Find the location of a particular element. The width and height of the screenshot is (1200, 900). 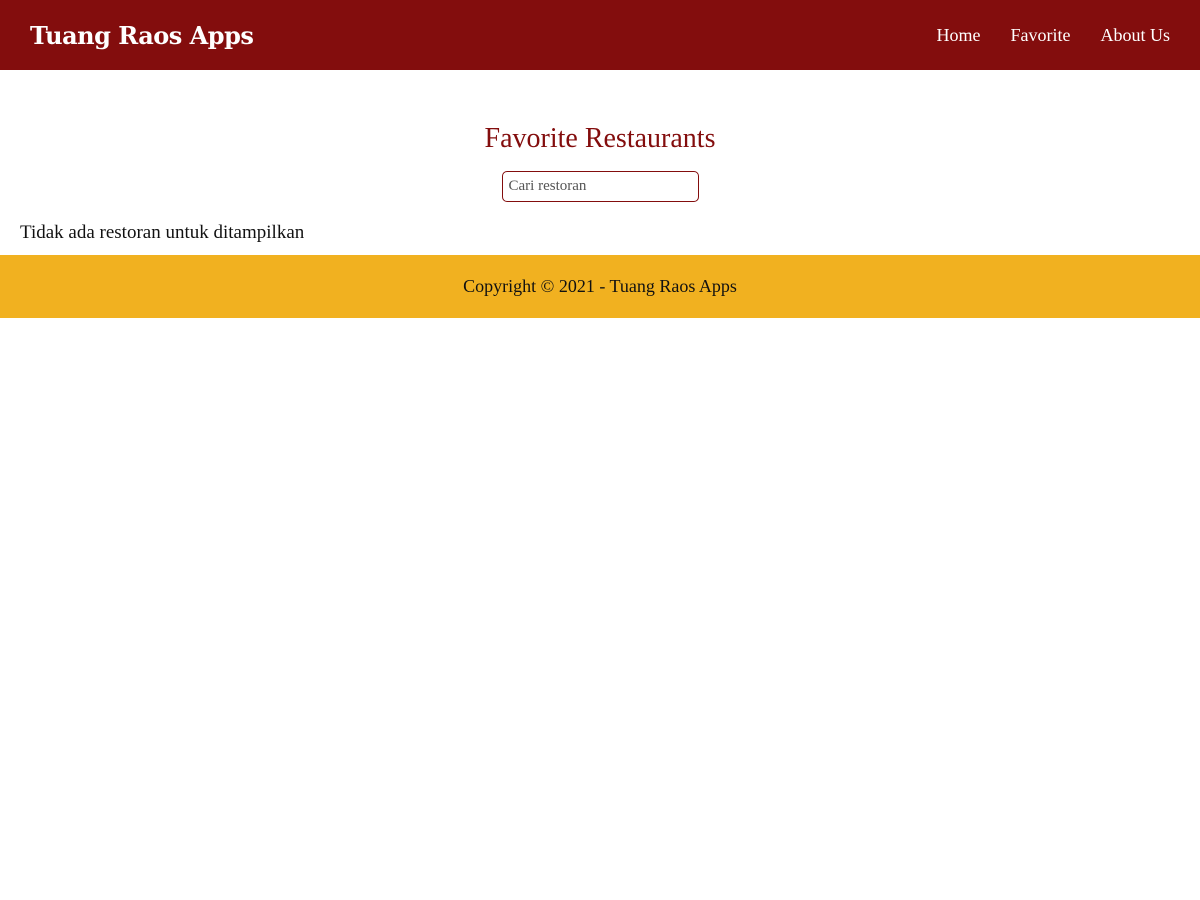

main-nav: Home Favorite About Us is located at coordinates (1053, 35).